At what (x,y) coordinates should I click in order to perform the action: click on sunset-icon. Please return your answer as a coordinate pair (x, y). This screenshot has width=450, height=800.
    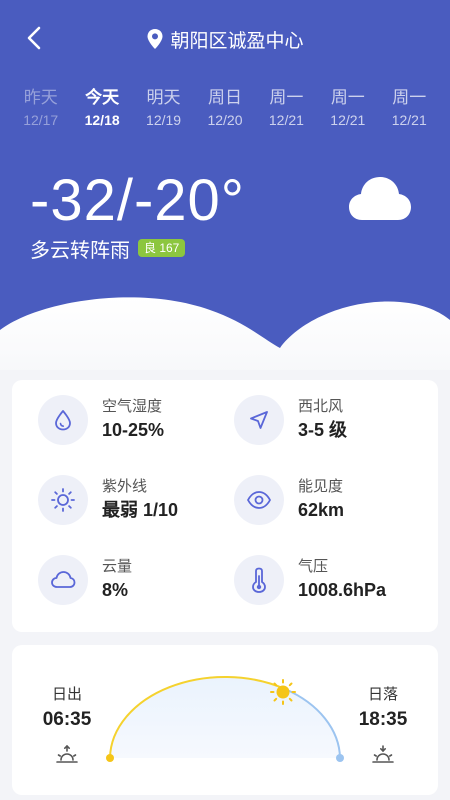
    Looking at the image, I should click on (383, 754).